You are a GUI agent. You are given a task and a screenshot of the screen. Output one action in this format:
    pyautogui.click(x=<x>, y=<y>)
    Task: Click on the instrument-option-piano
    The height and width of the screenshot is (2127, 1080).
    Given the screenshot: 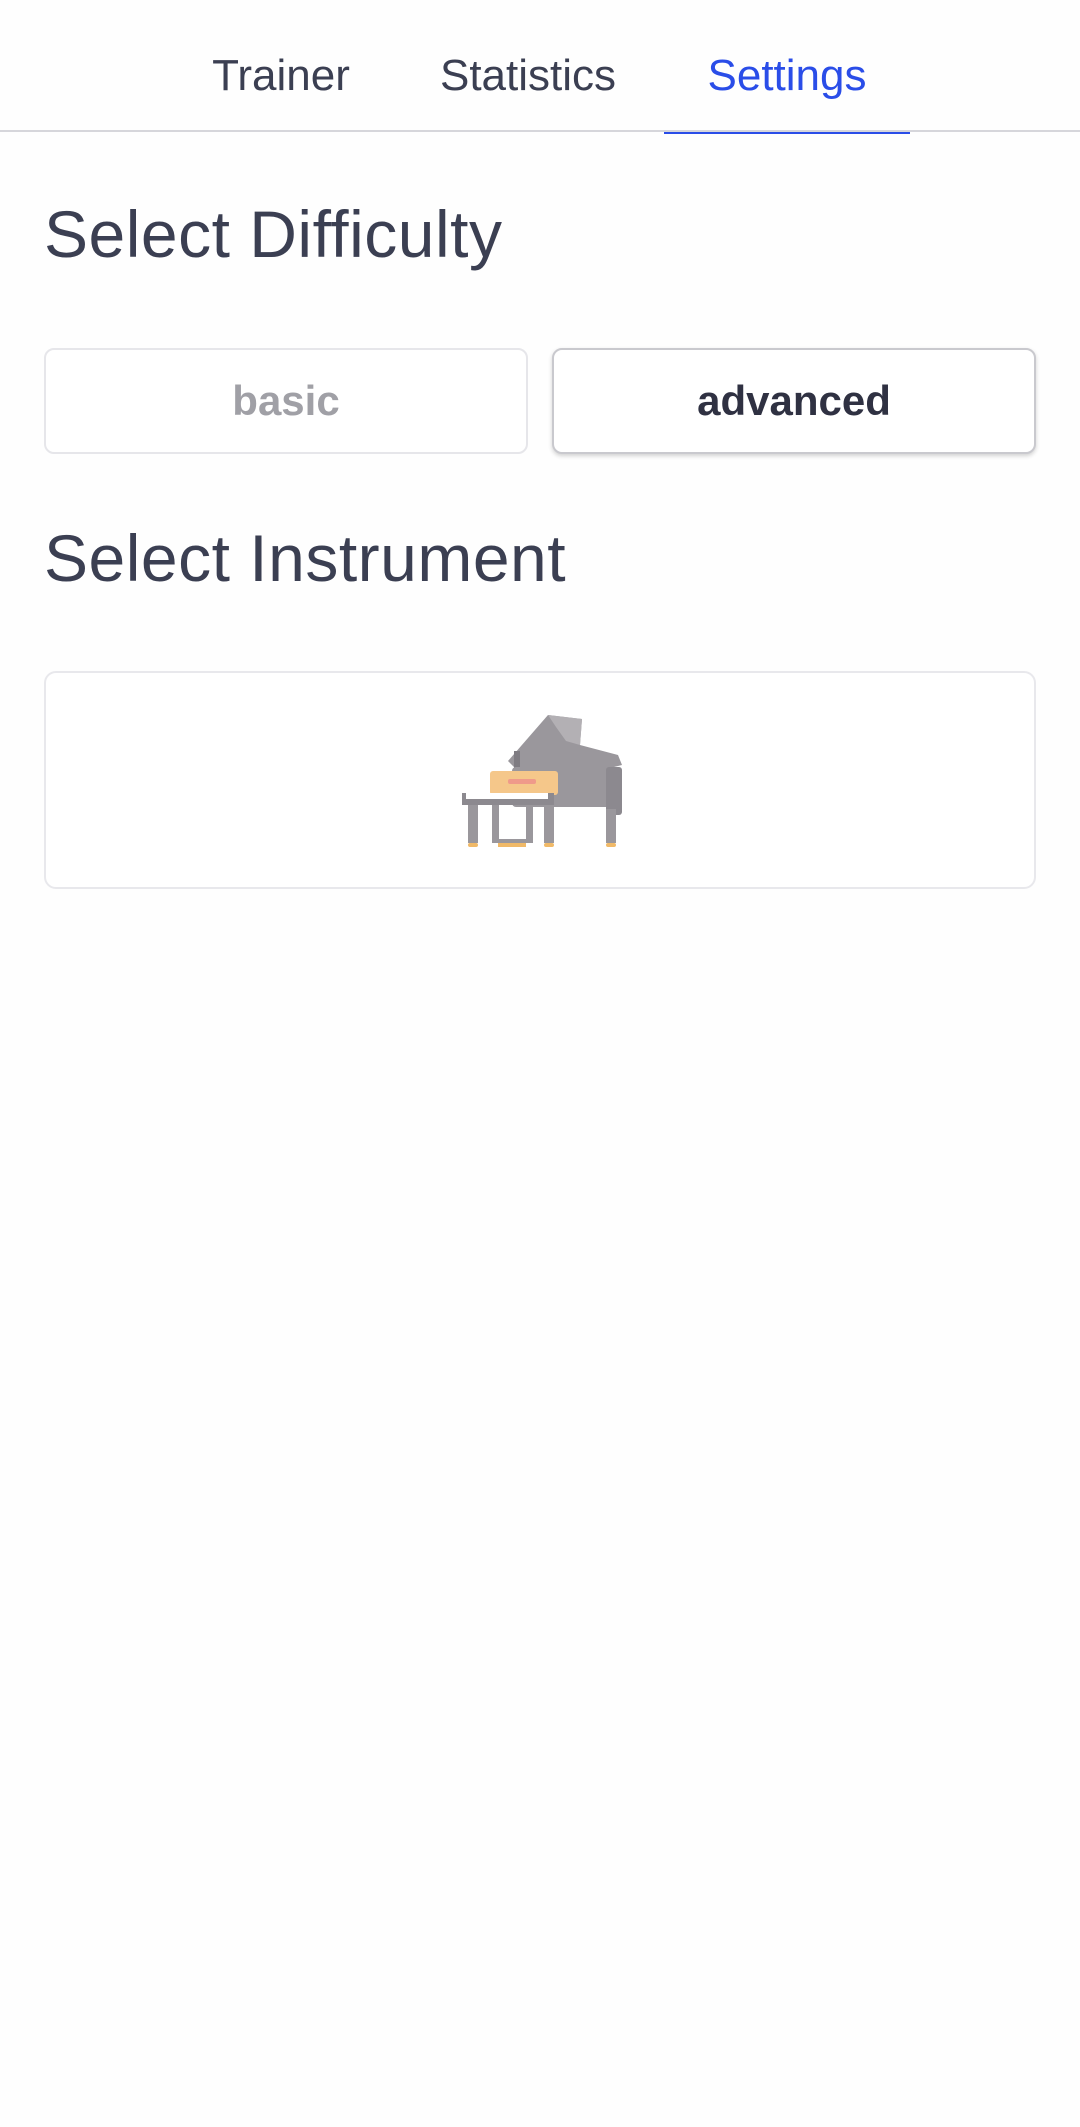 What is the action you would take?
    pyautogui.click(x=540, y=780)
    